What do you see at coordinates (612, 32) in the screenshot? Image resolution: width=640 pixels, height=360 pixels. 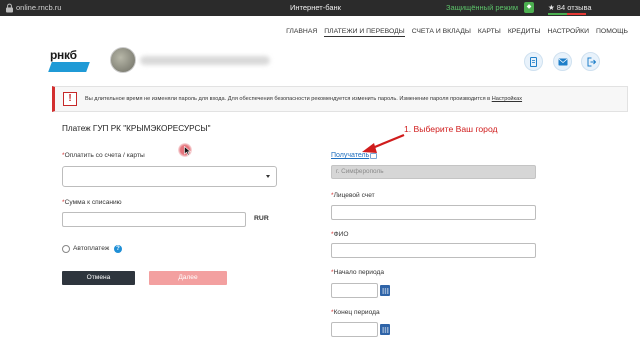 I see `nav-item-help: ПОМОЩЬ` at bounding box center [612, 32].